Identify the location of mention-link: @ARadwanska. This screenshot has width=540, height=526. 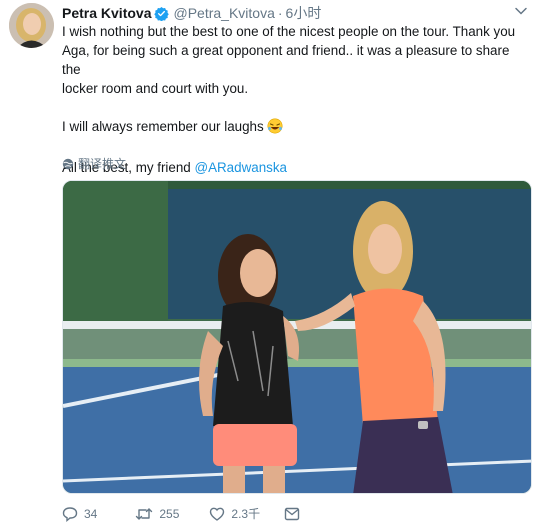
(240, 167).